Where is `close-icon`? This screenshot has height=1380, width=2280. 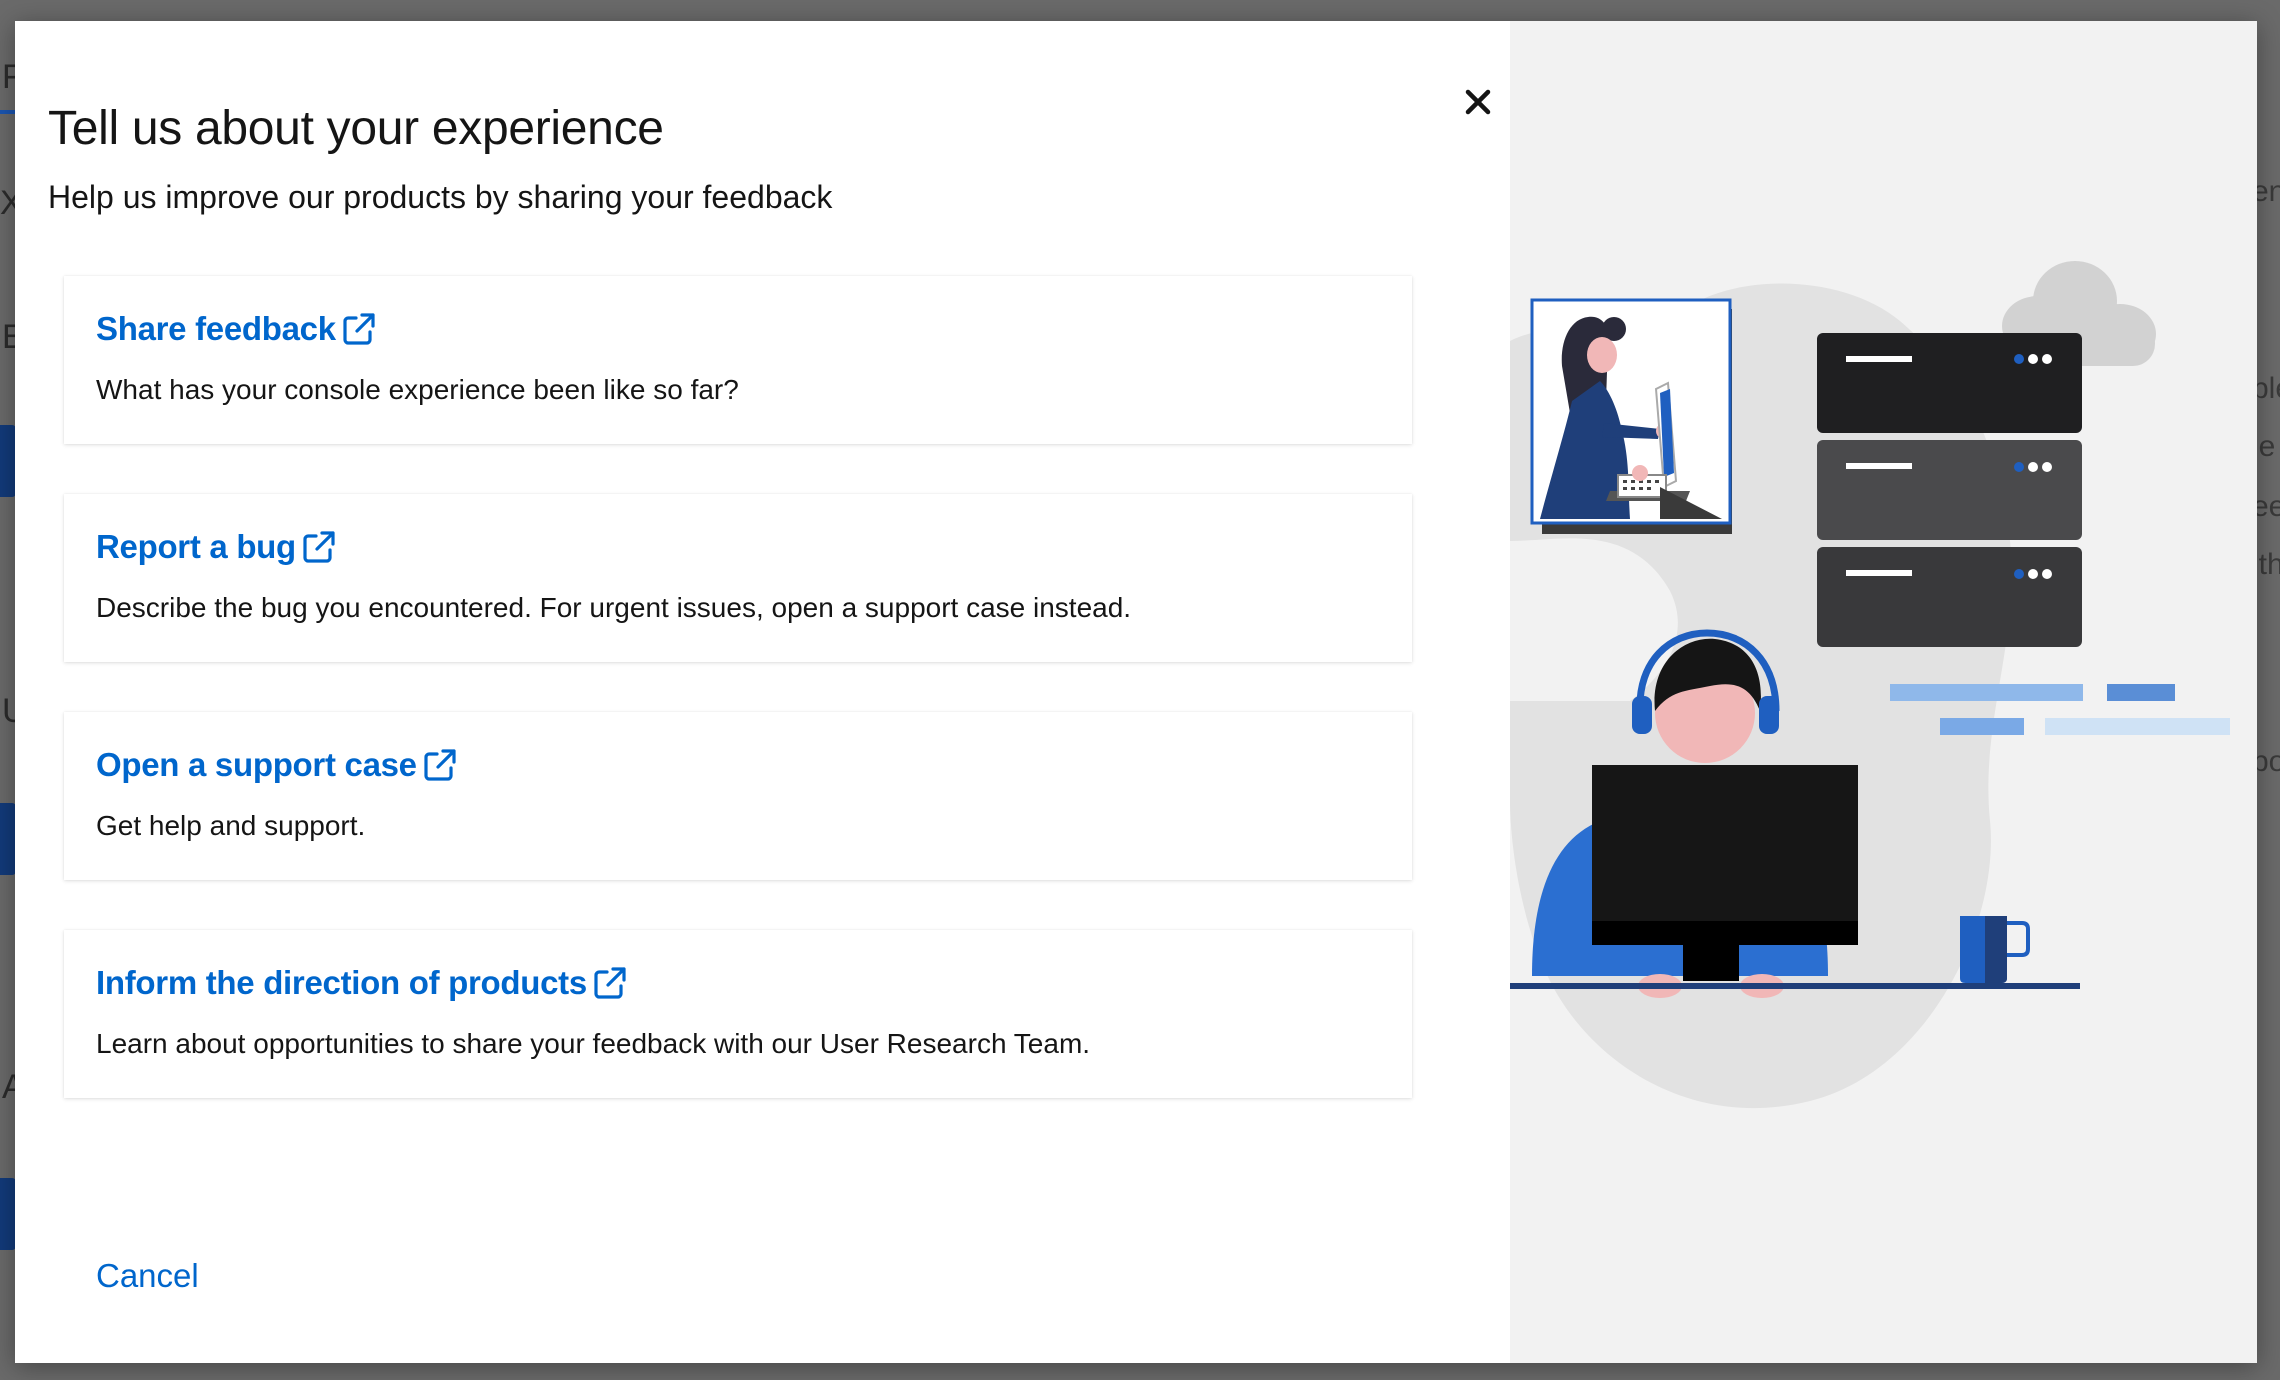
close-icon is located at coordinates (1478, 102).